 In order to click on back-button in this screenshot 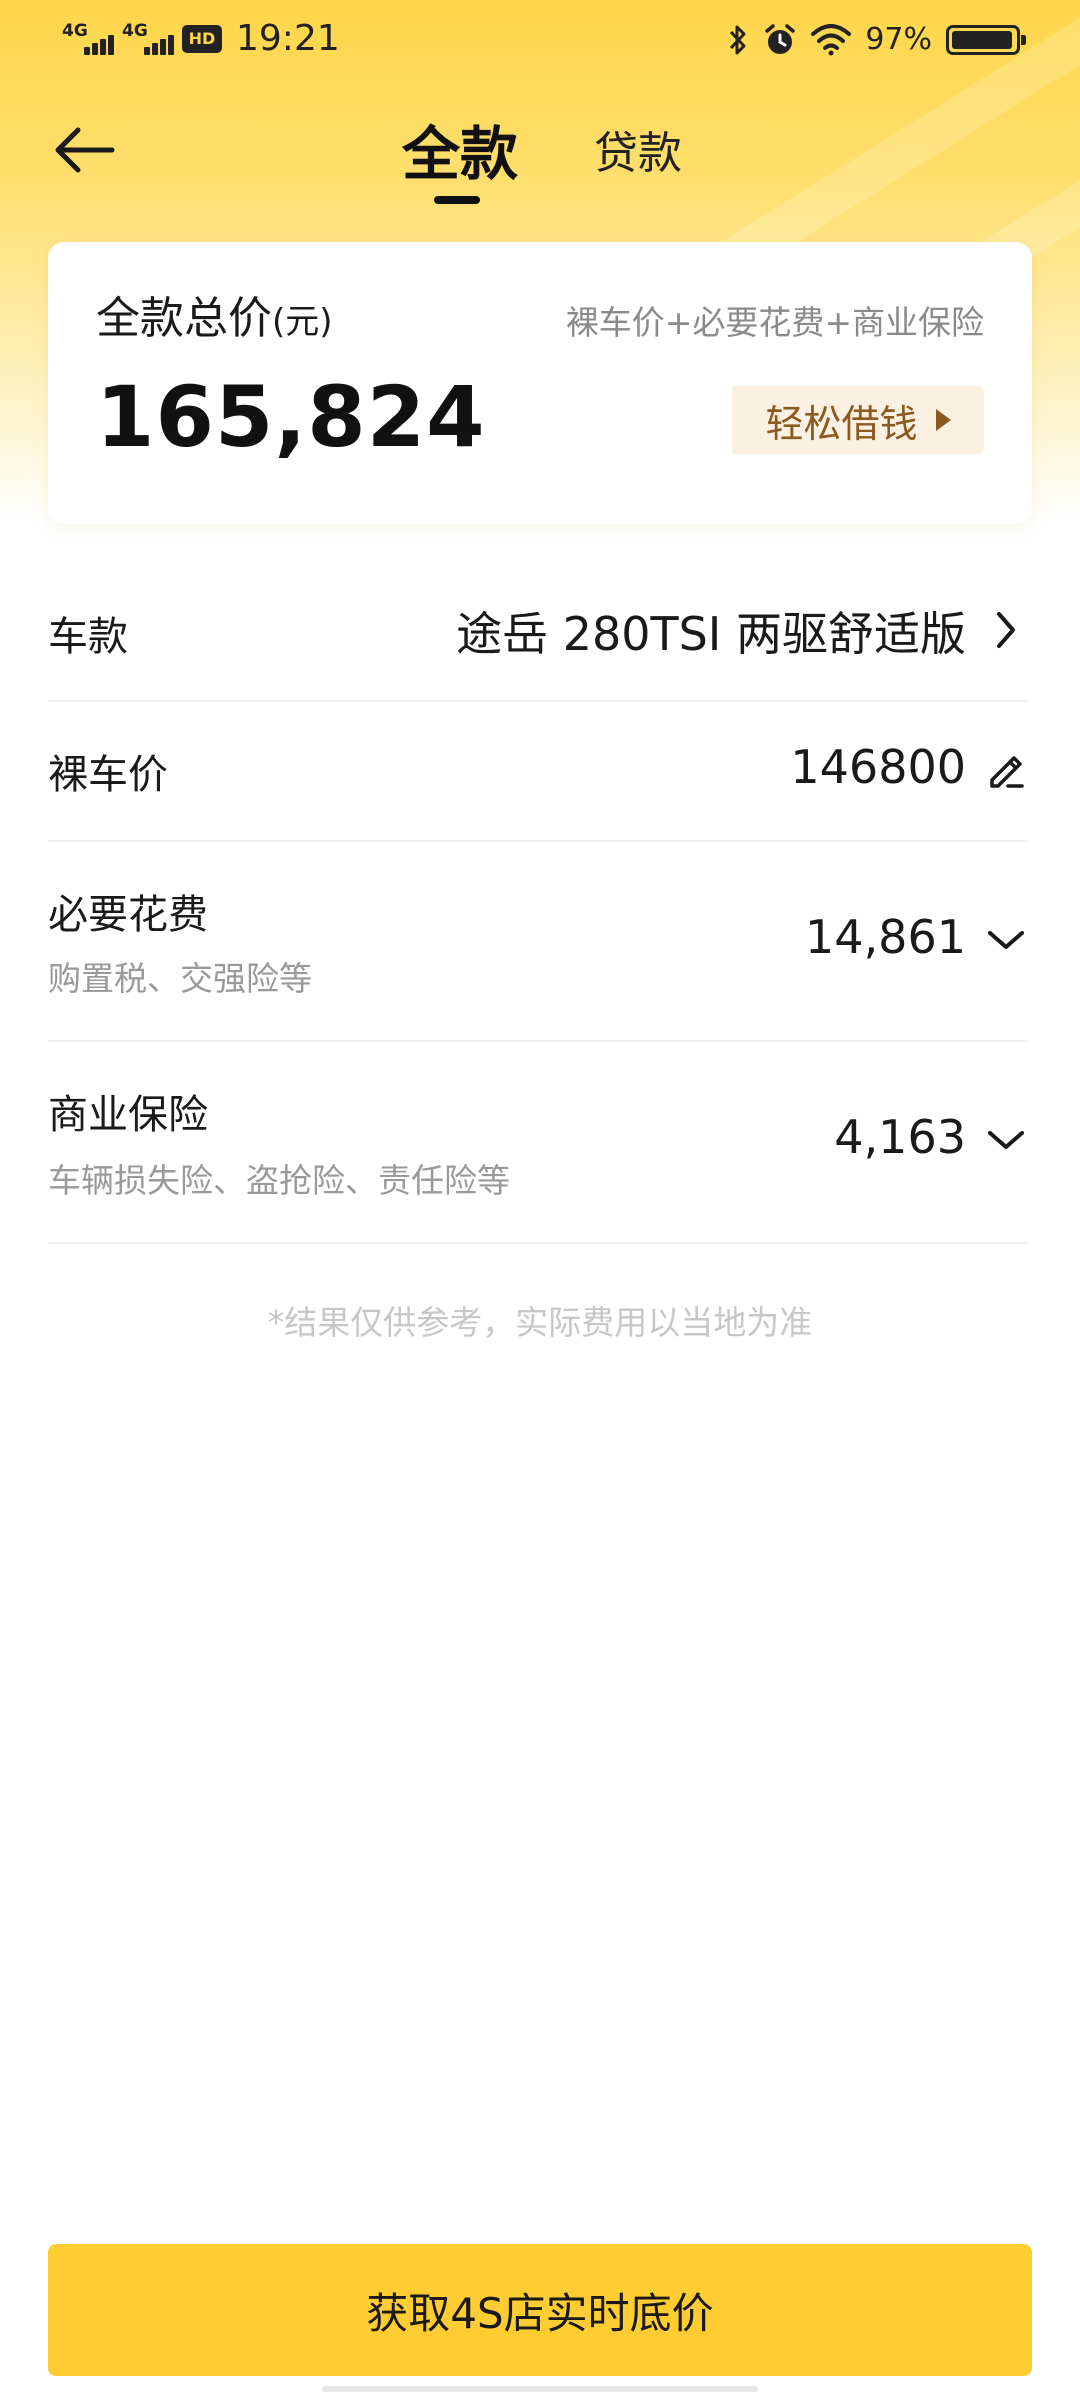, I will do `click(84, 150)`.